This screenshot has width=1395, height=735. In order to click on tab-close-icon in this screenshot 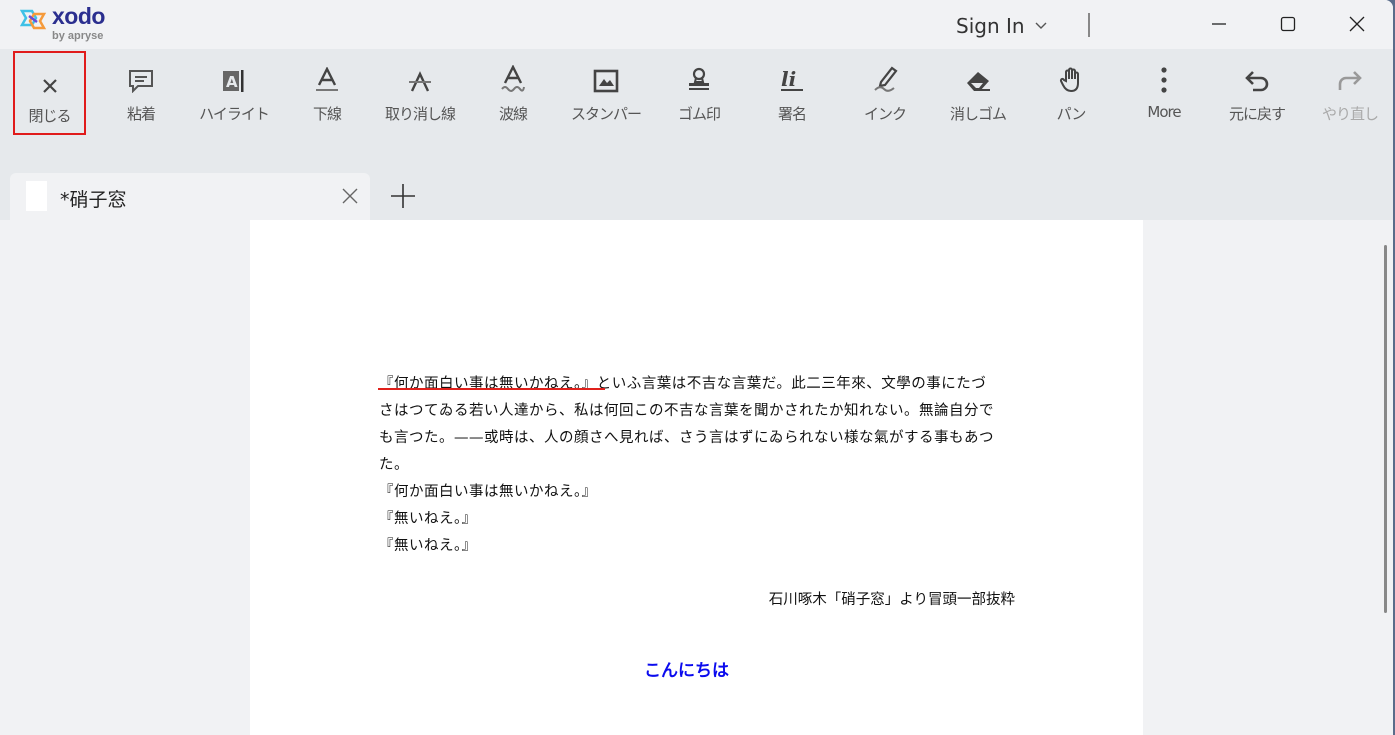, I will do `click(350, 196)`.